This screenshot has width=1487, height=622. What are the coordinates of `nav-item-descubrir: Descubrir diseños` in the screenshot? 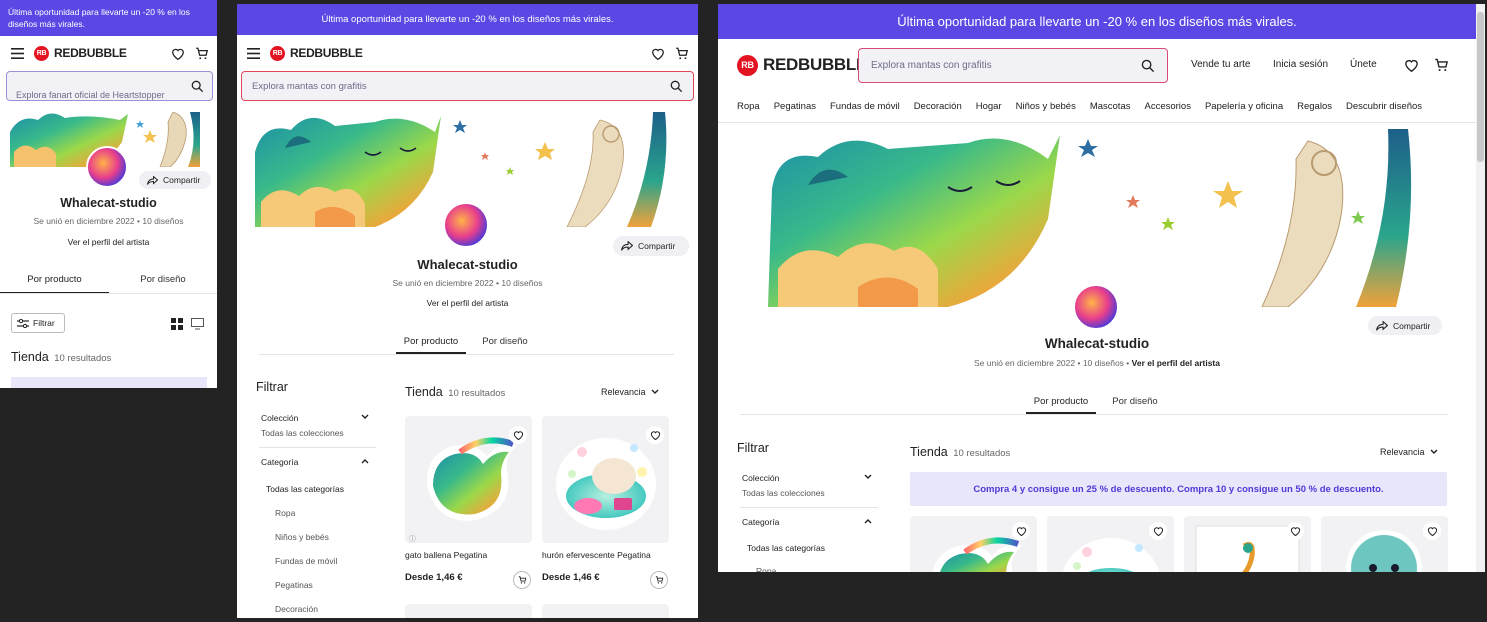 It's located at (1384, 106).